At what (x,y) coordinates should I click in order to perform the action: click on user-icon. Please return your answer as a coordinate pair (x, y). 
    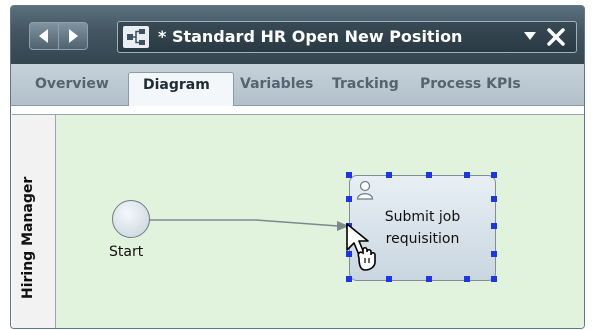
    Looking at the image, I should click on (365, 190).